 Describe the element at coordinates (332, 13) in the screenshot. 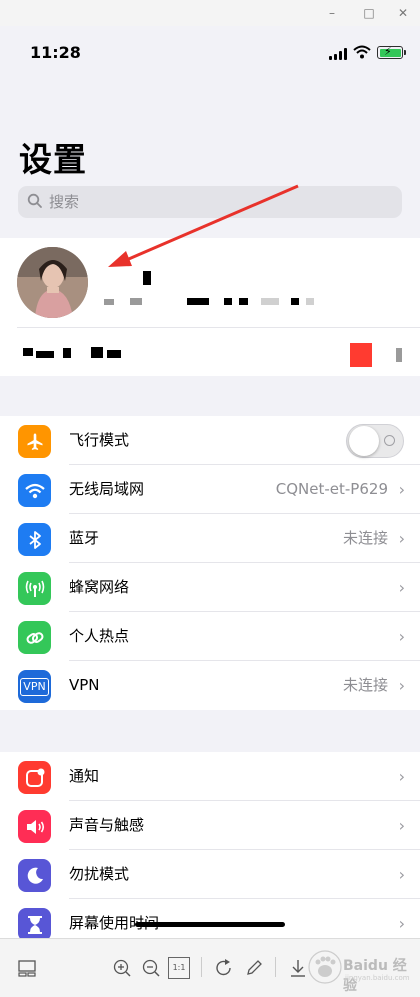

I see `minimize-button: –` at that location.